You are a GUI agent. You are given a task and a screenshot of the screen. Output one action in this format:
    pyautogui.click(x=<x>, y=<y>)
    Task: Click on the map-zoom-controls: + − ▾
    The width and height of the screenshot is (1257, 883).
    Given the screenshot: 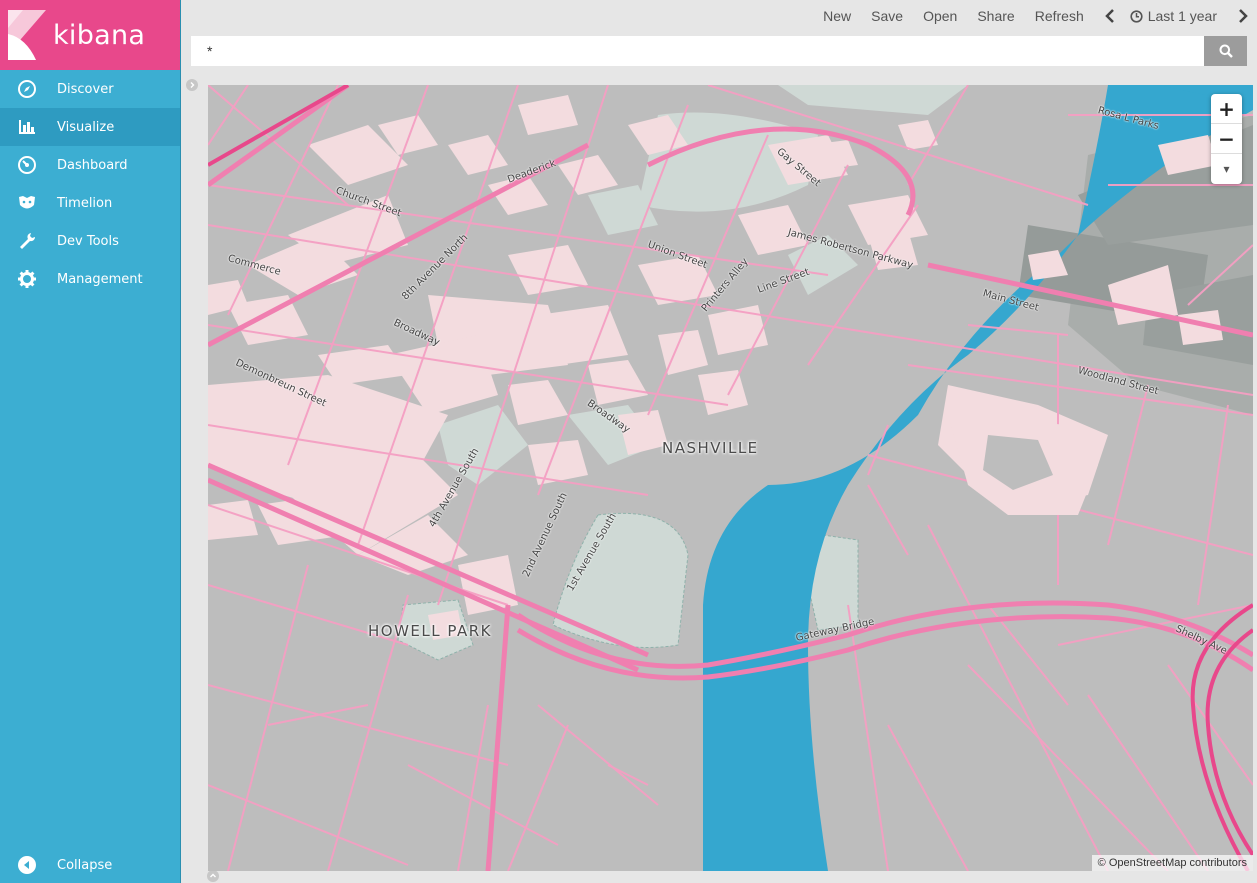 What is the action you would take?
    pyautogui.click(x=1226, y=139)
    